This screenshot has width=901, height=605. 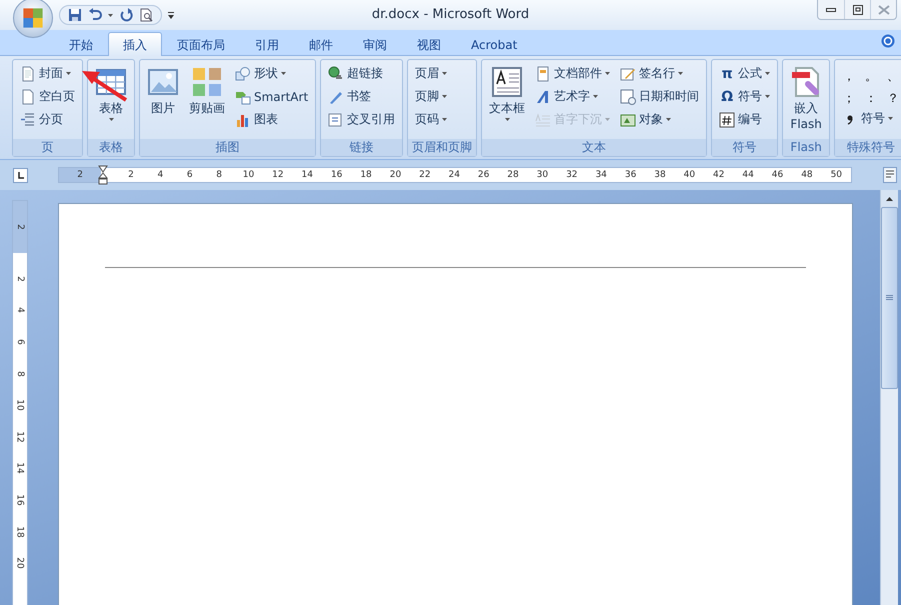 What do you see at coordinates (47, 96) in the screenshot?
I see `ribbon-button: 空白页` at bounding box center [47, 96].